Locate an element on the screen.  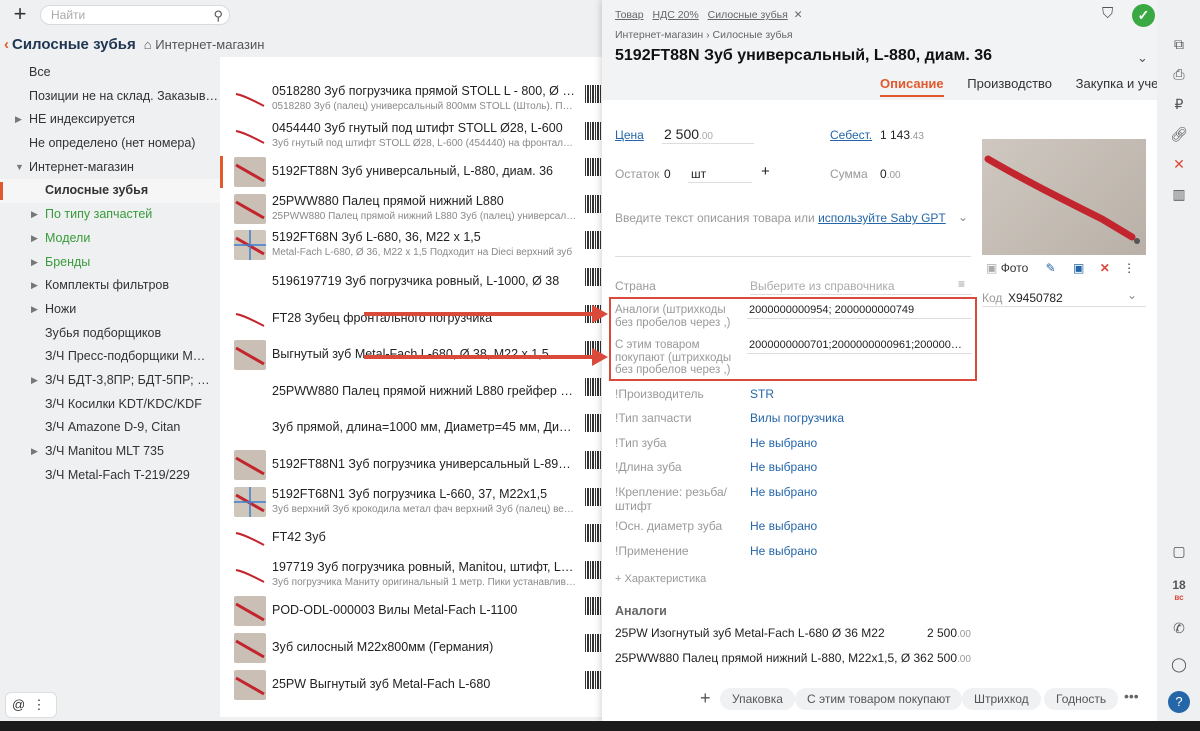
code-chevron-icon: ⌄ is located at coordinates (1132, 295).